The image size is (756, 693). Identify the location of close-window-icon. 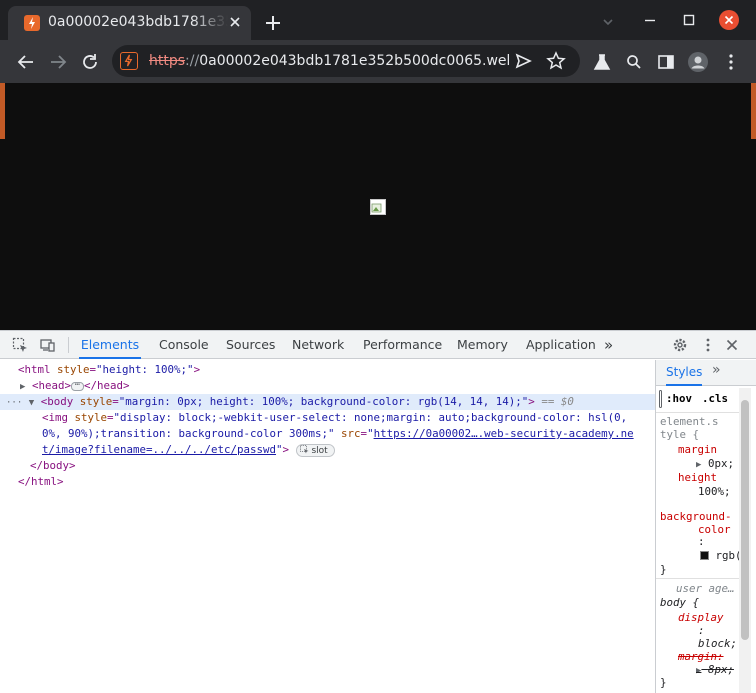
(729, 20).